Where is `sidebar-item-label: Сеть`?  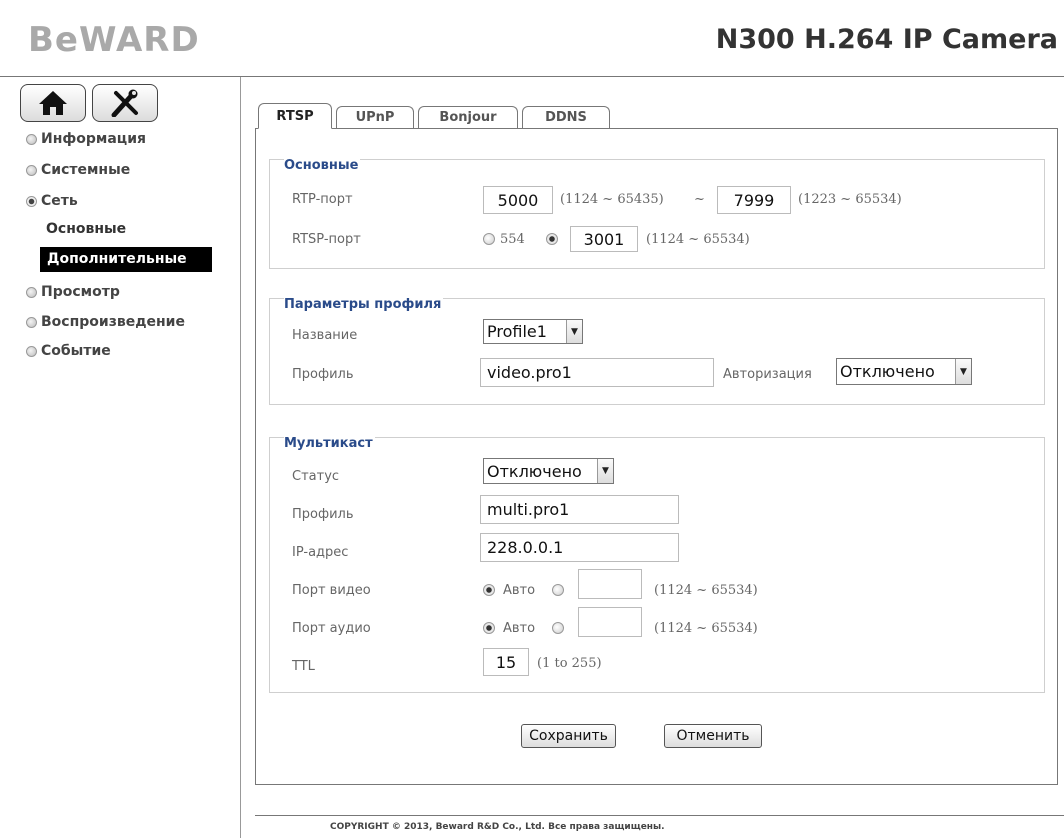
sidebar-item-label: Сеть is located at coordinates (59, 201).